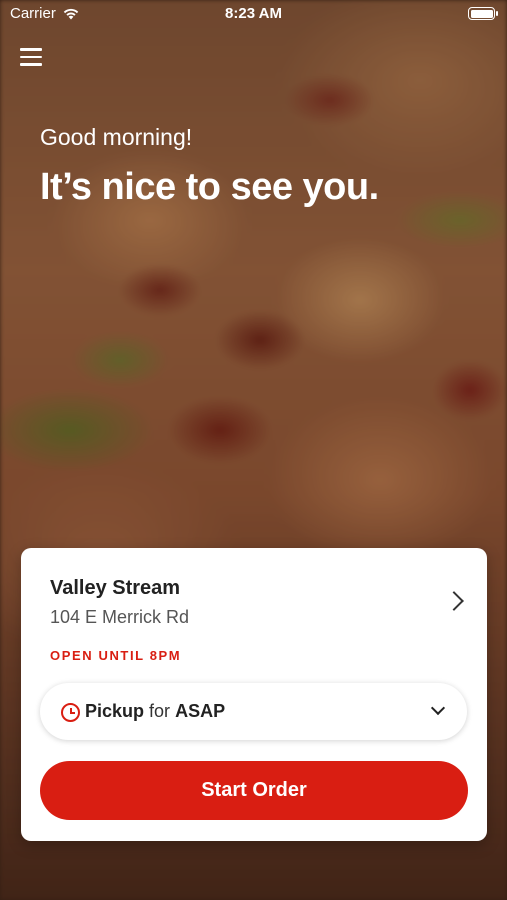 This screenshot has width=507, height=900. What do you see at coordinates (253, 711) in the screenshot?
I see `order-mode-dropdown: Pickup for ASAP` at bounding box center [253, 711].